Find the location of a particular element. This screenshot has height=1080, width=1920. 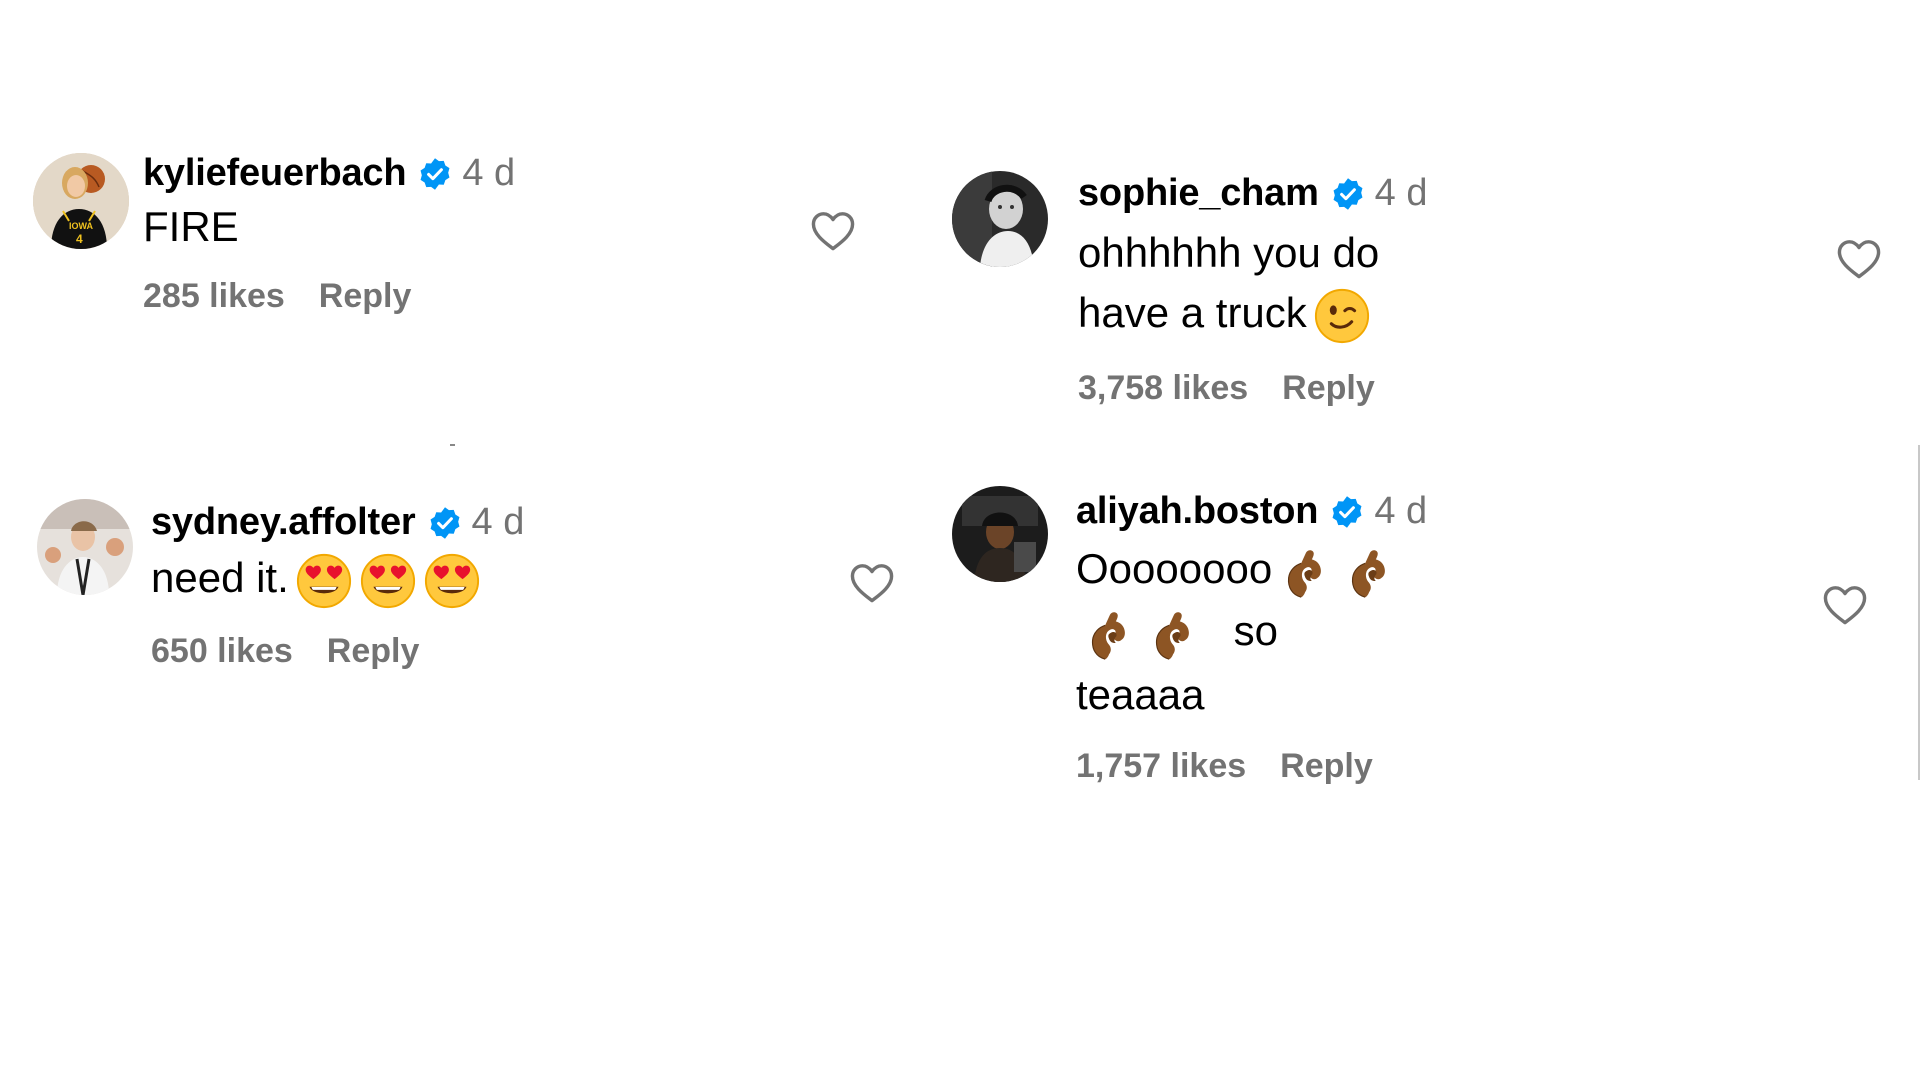

comment-text: FIRE is located at coordinates (191, 226).